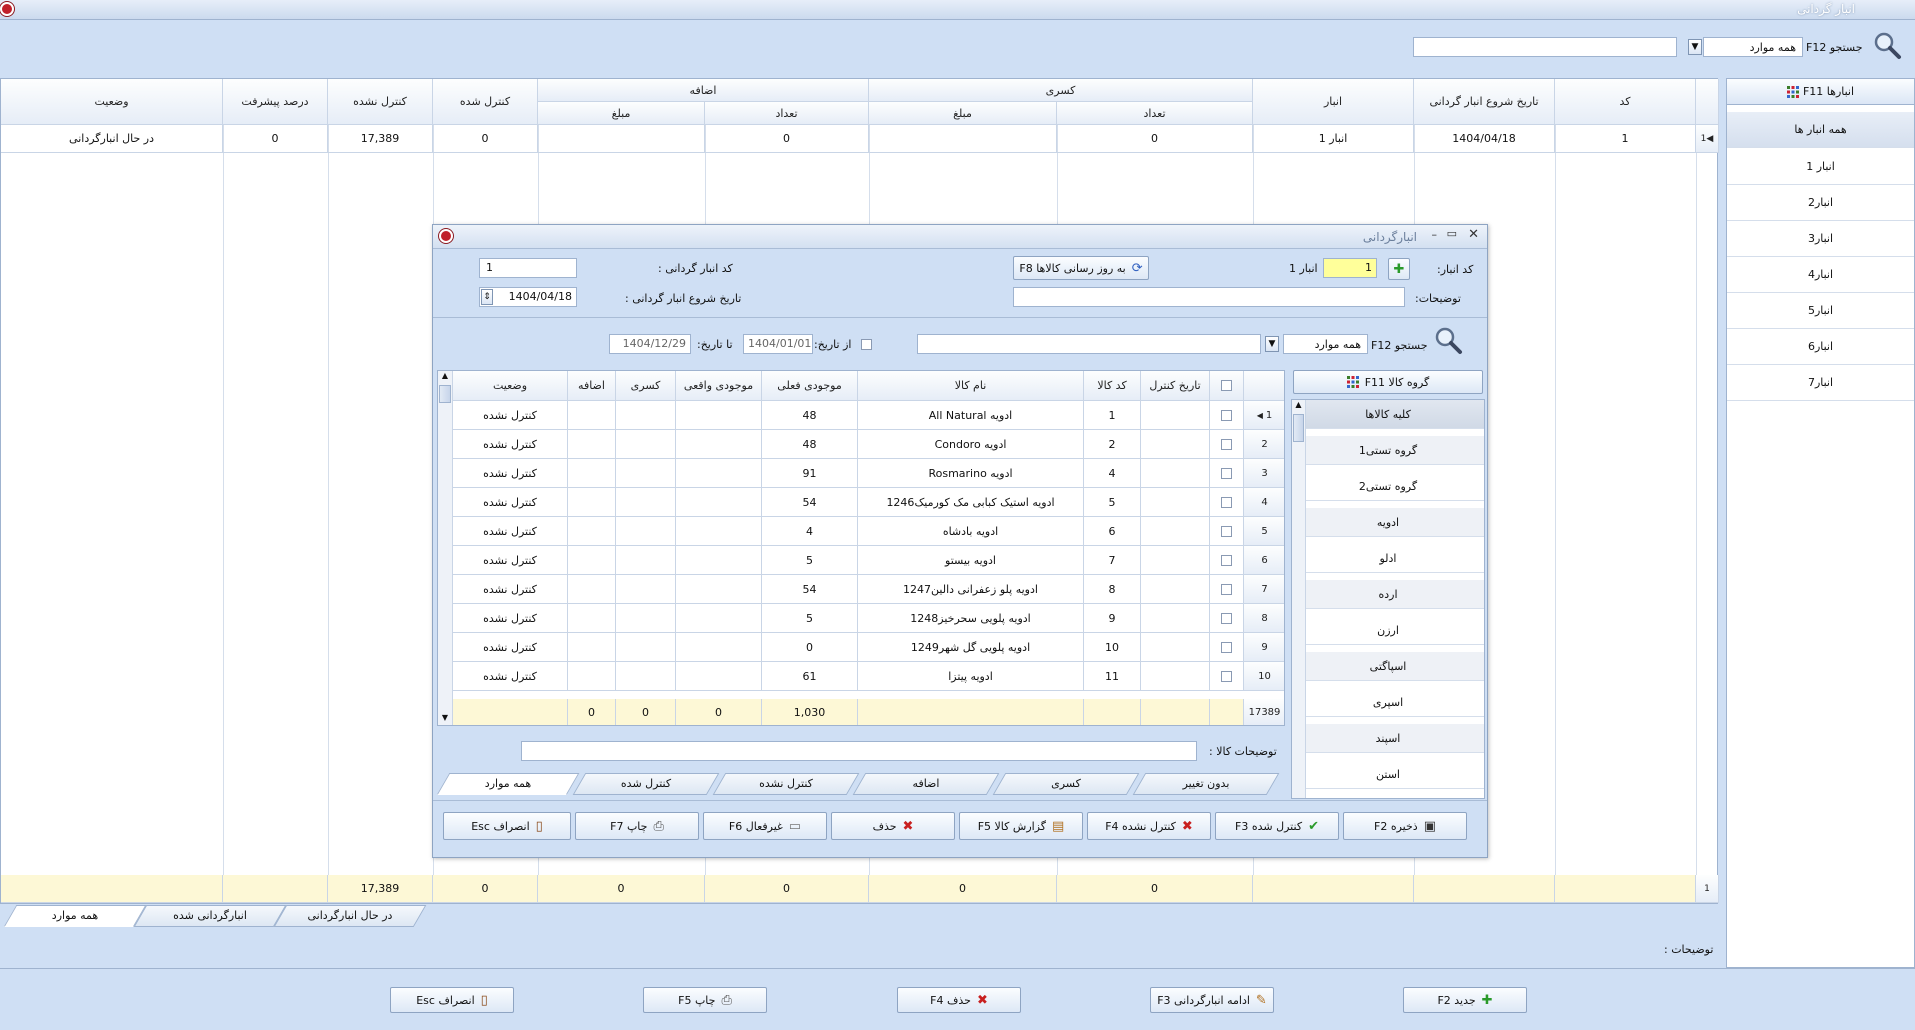 This screenshot has height=1030, width=1915. I want to click on item-name: ادویه پیتزا, so click(971, 676).